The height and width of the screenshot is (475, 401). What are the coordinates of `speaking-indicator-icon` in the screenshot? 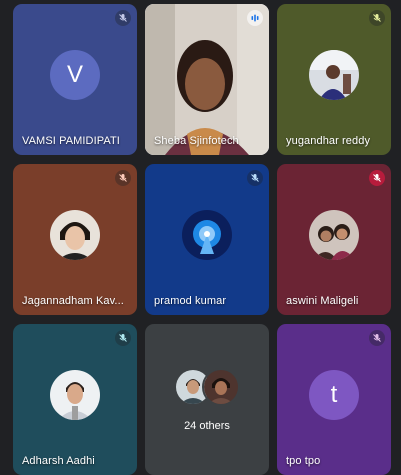 It's located at (255, 18).